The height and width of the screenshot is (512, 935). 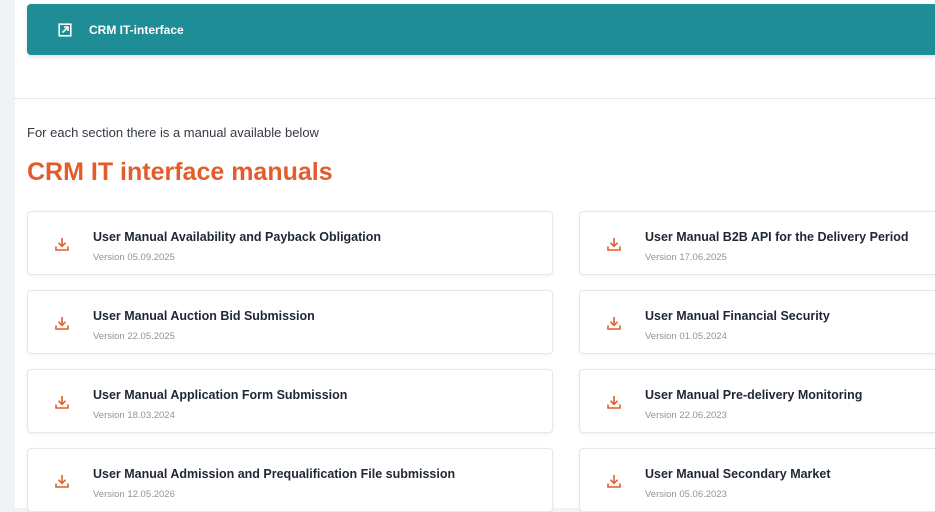 What do you see at coordinates (686, 494) in the screenshot?
I see `manual-version: Version 05.06.2023` at bounding box center [686, 494].